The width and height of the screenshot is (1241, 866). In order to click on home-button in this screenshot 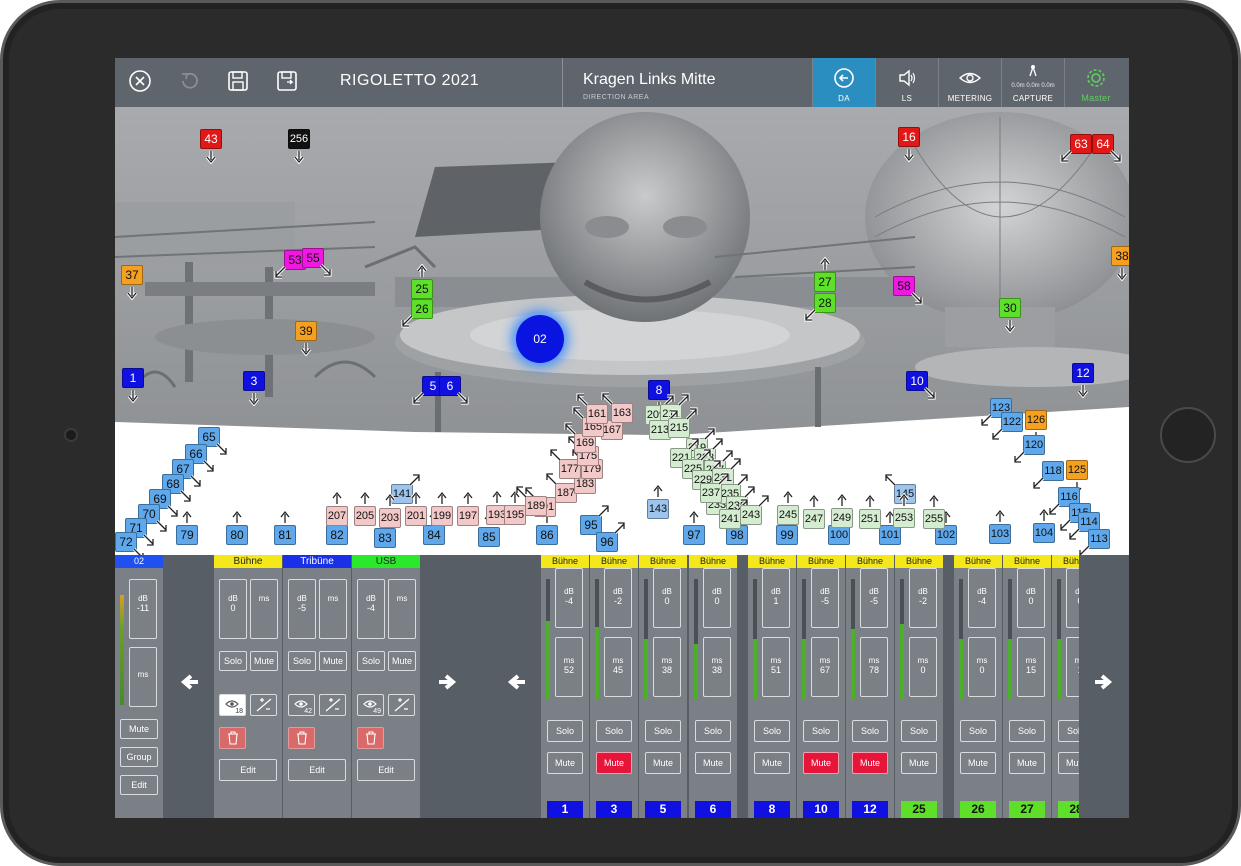, I will do `click(1188, 435)`.